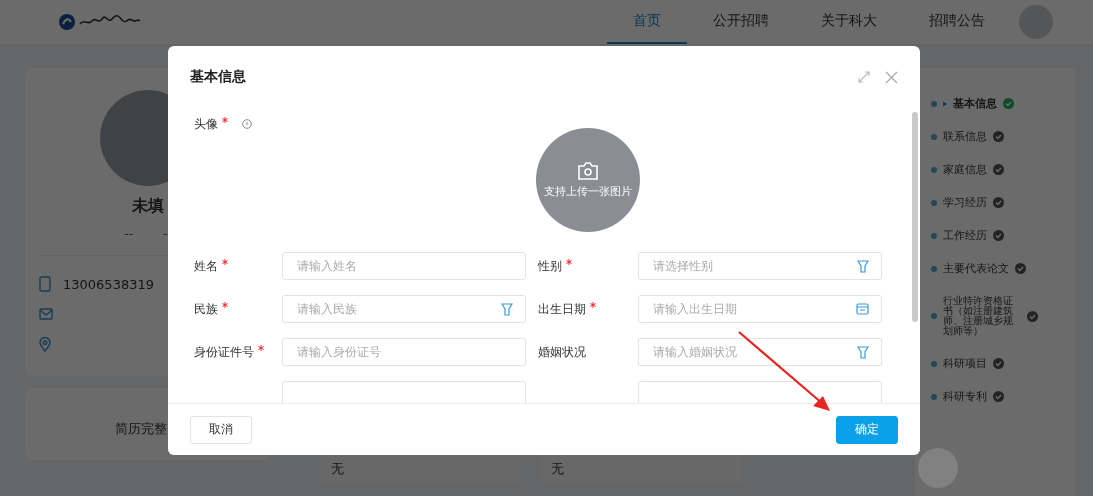 The image size is (1093, 496). What do you see at coordinates (404, 392) in the screenshot?
I see `input-field` at bounding box center [404, 392].